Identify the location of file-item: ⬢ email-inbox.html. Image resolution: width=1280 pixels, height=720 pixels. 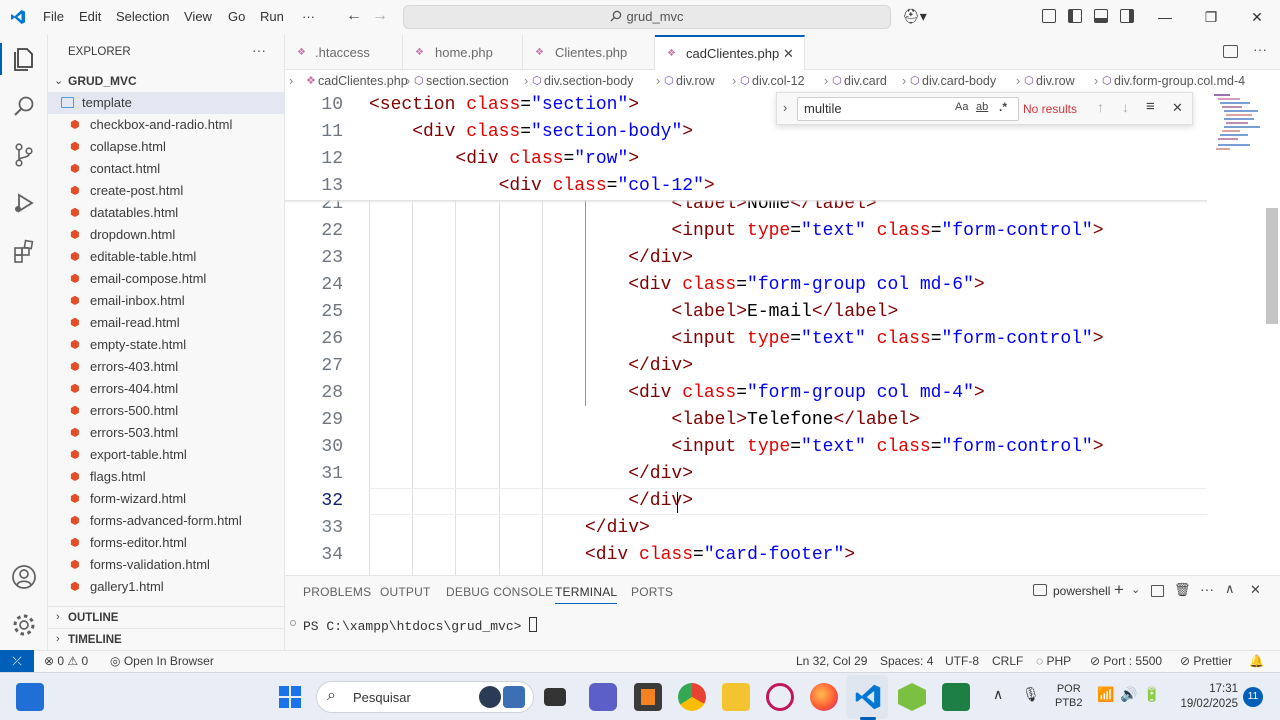
(166, 301).